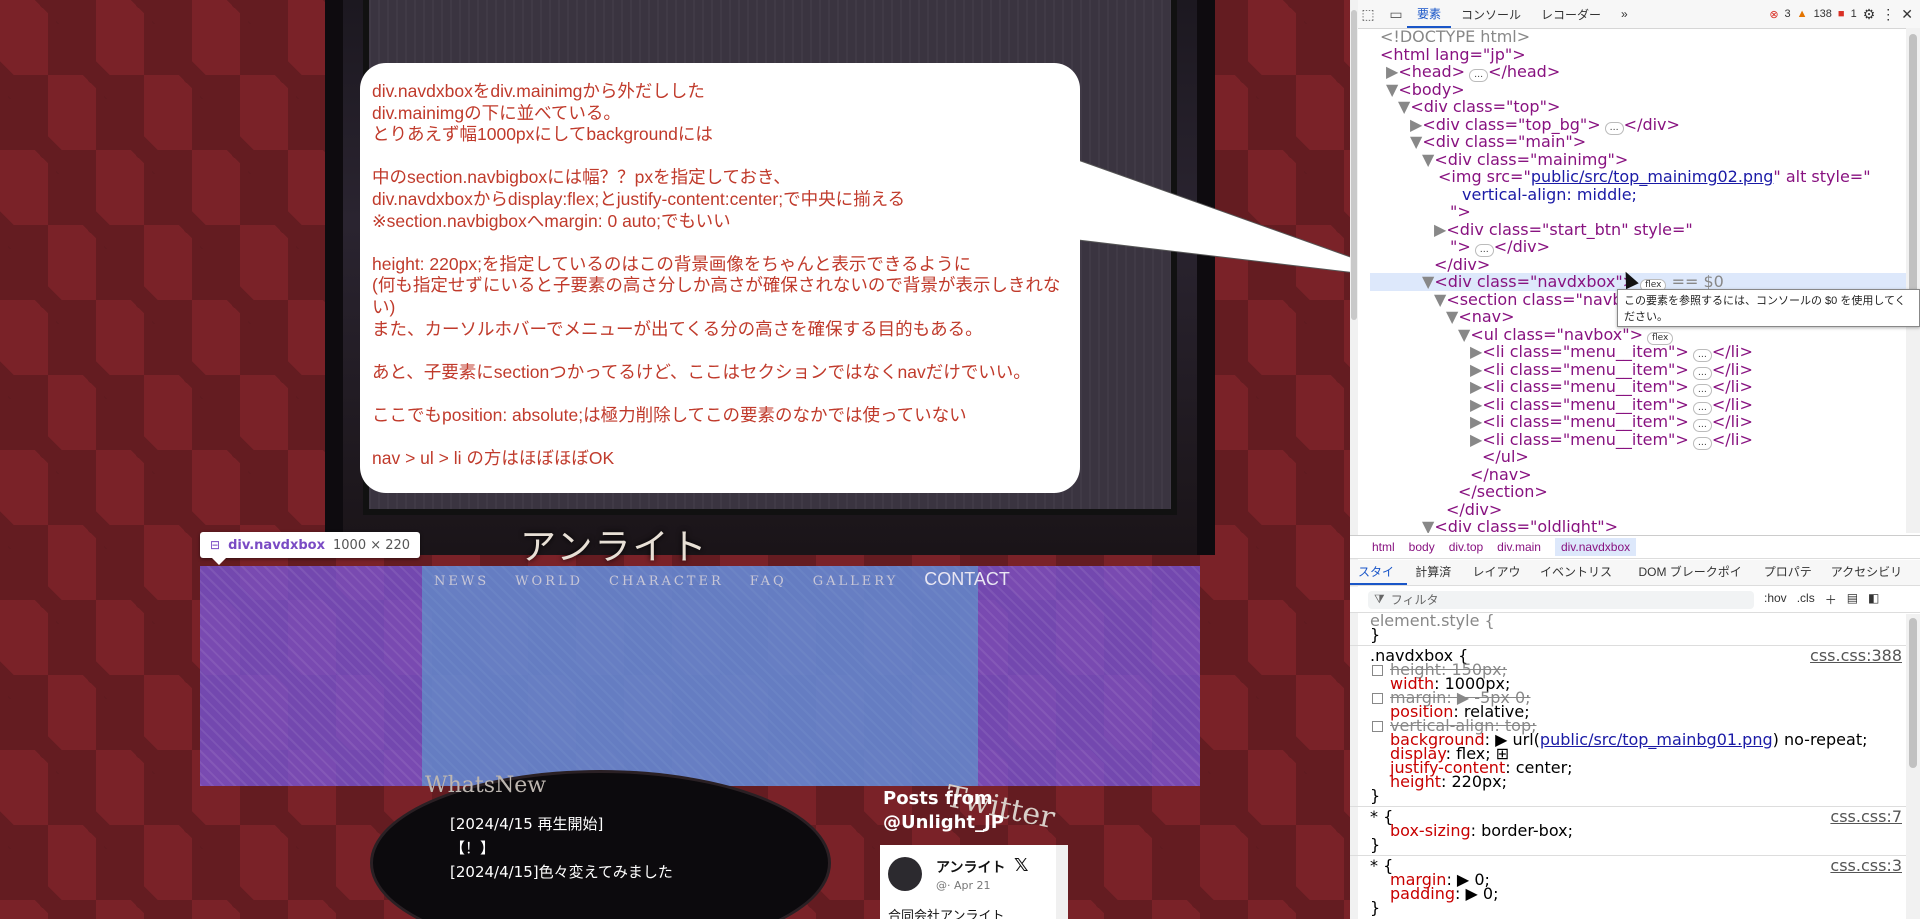 Image resolution: width=1920 pixels, height=919 pixels. Describe the element at coordinates (1866, 866) in the screenshot. I see `rule-source-link: css.css:3` at that location.